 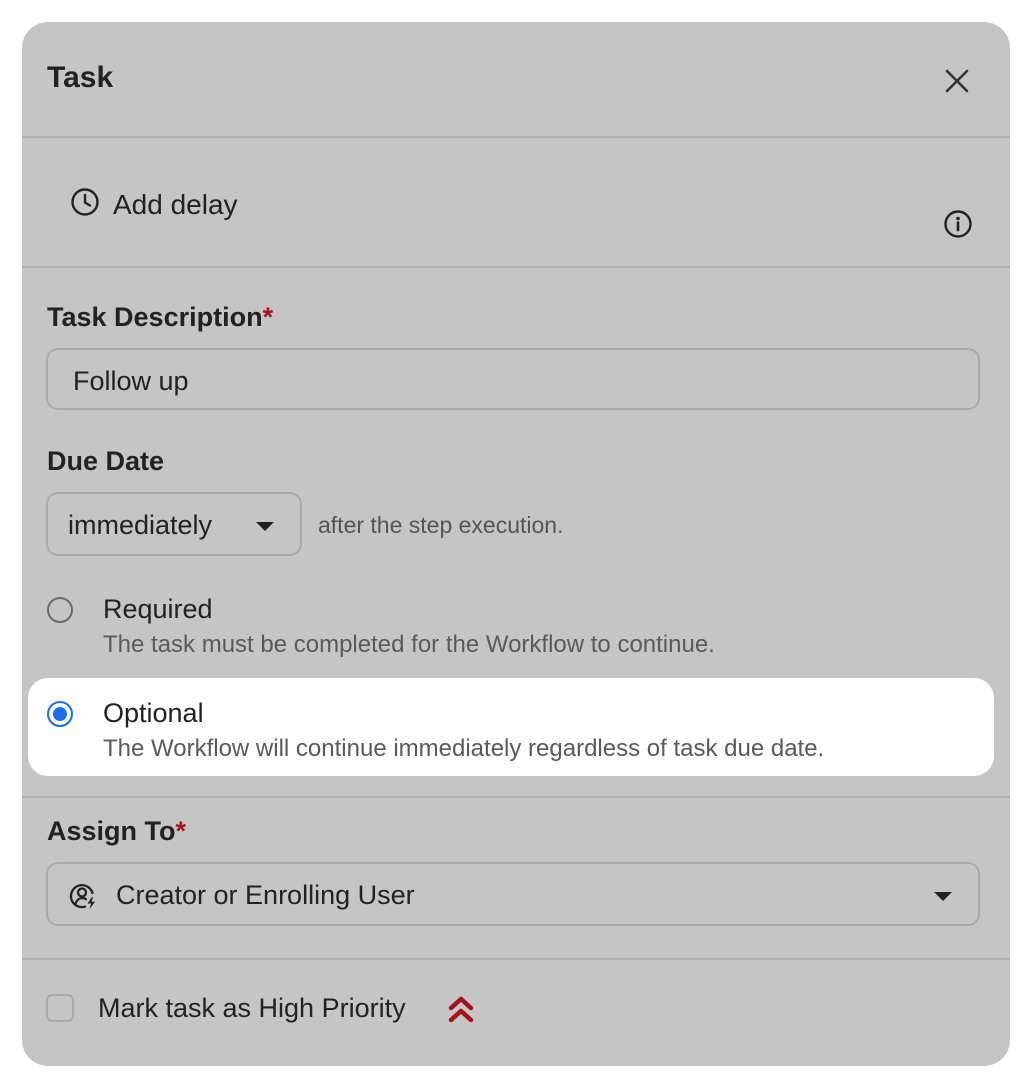 What do you see at coordinates (80, 77) in the screenshot?
I see `panel-title: Task` at bounding box center [80, 77].